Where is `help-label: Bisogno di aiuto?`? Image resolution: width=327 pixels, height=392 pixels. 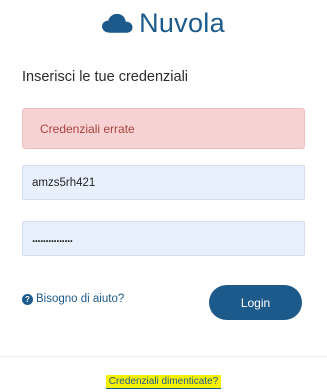
help-label: Bisogno di aiuto? is located at coordinates (80, 299).